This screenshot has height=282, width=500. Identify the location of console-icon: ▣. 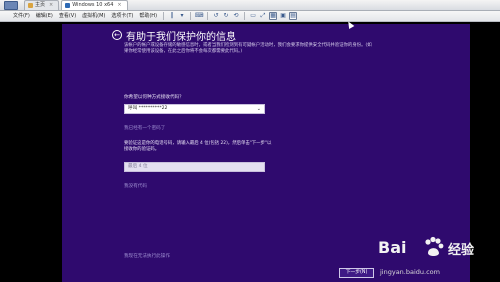
(283, 16).